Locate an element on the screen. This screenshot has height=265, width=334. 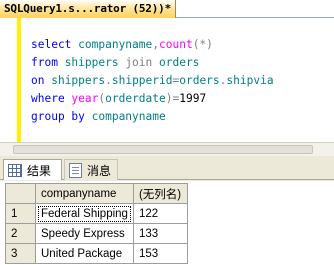
code-line: group by companyname is located at coordinates (152, 117).